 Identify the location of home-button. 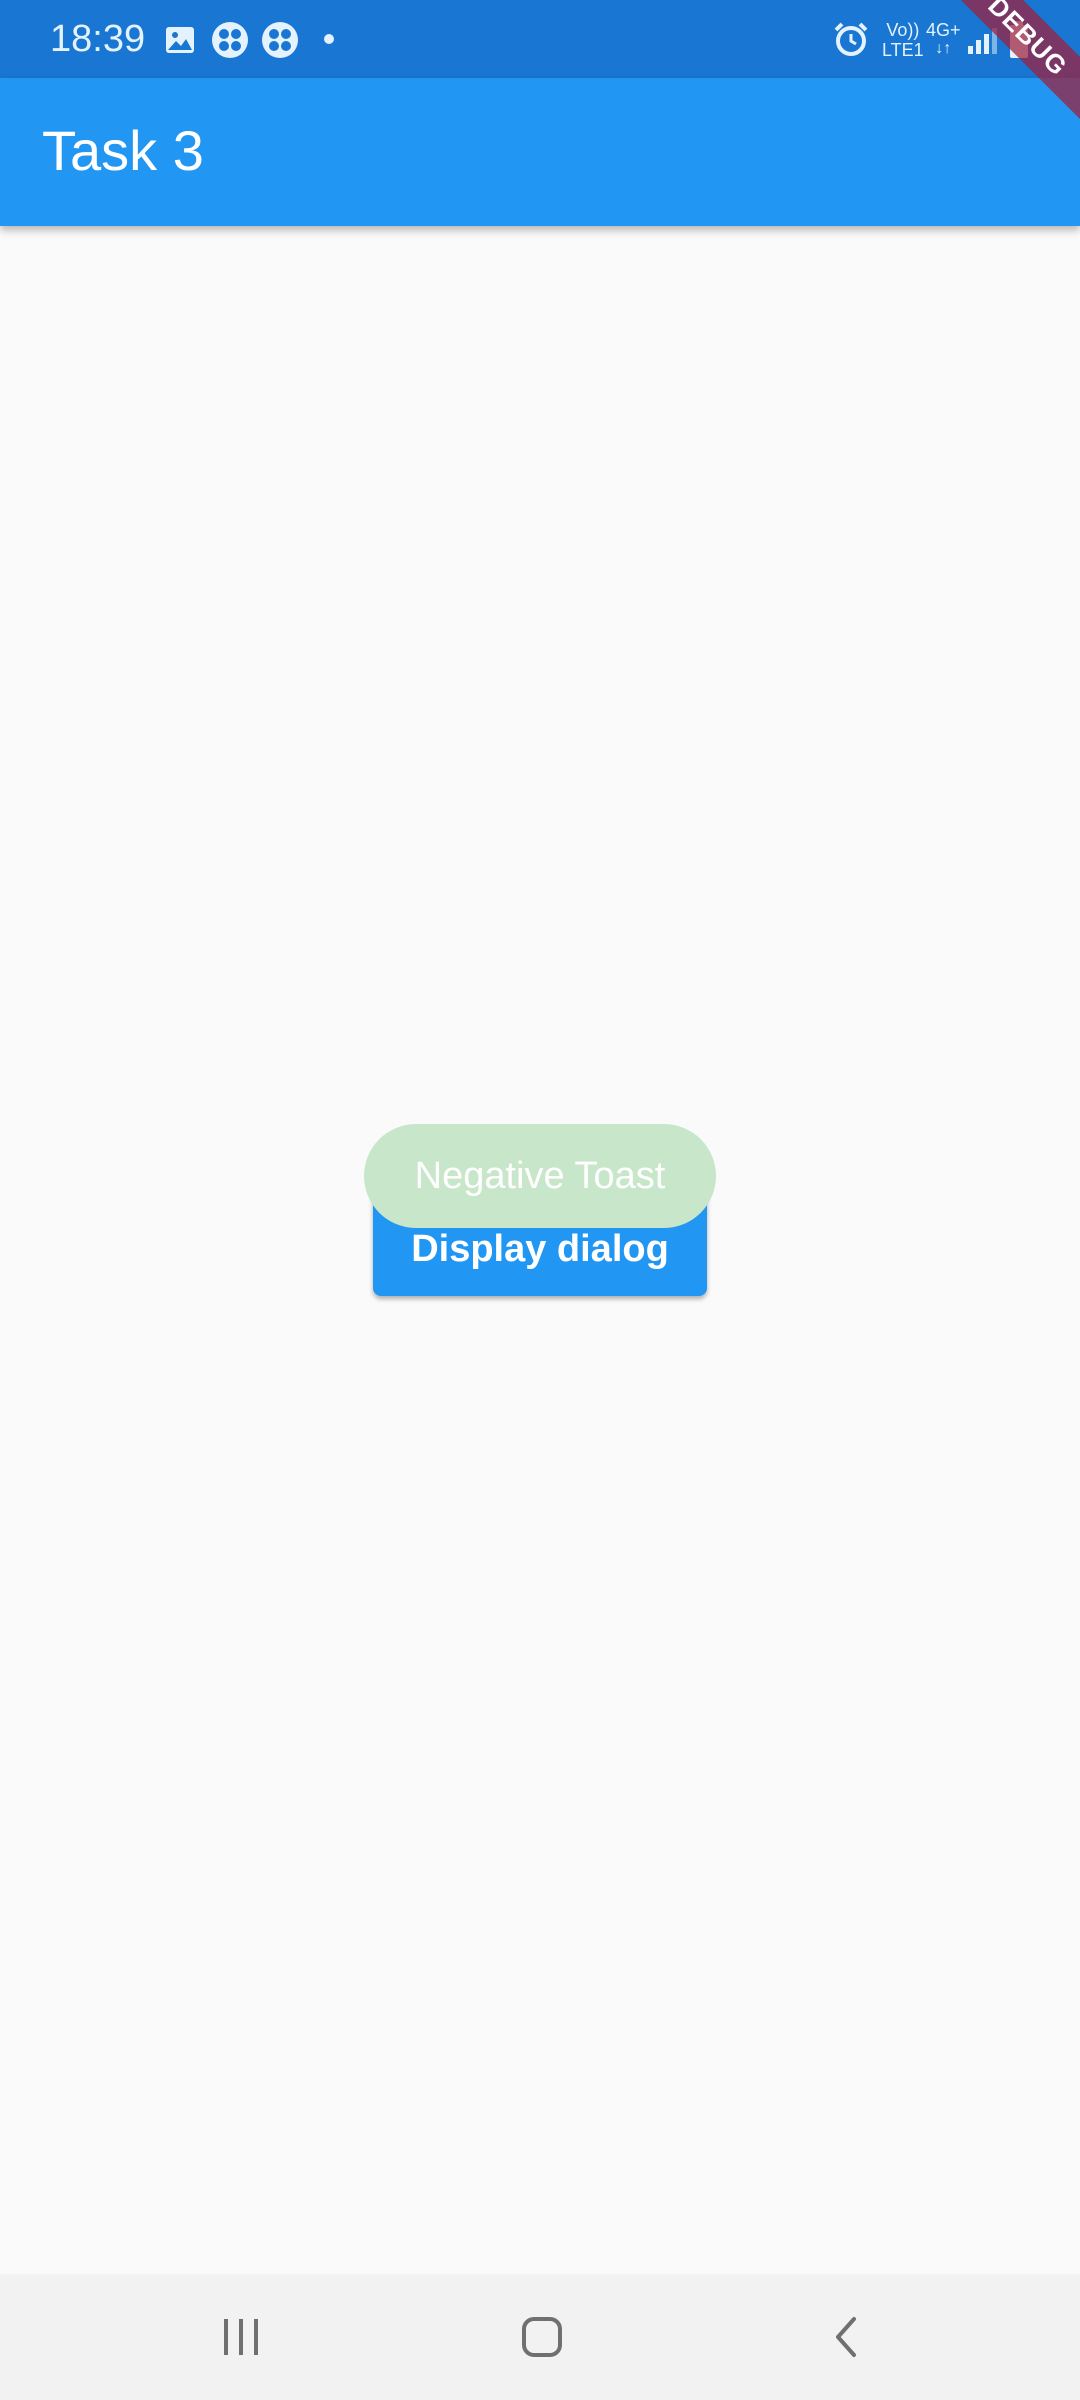
(542, 2337).